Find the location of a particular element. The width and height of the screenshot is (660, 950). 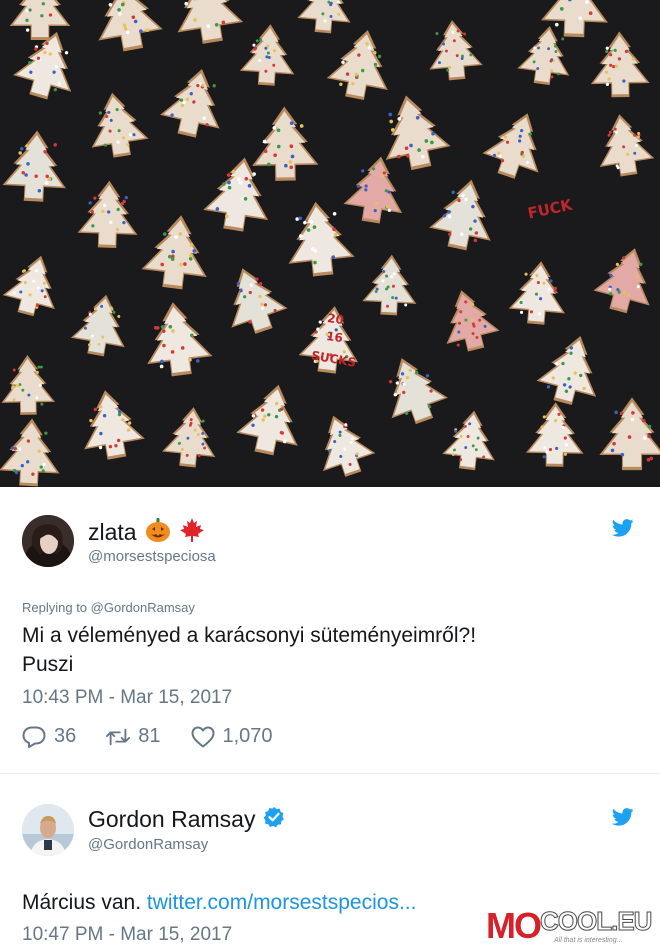

cookie-writing: 16 is located at coordinates (334, 337).